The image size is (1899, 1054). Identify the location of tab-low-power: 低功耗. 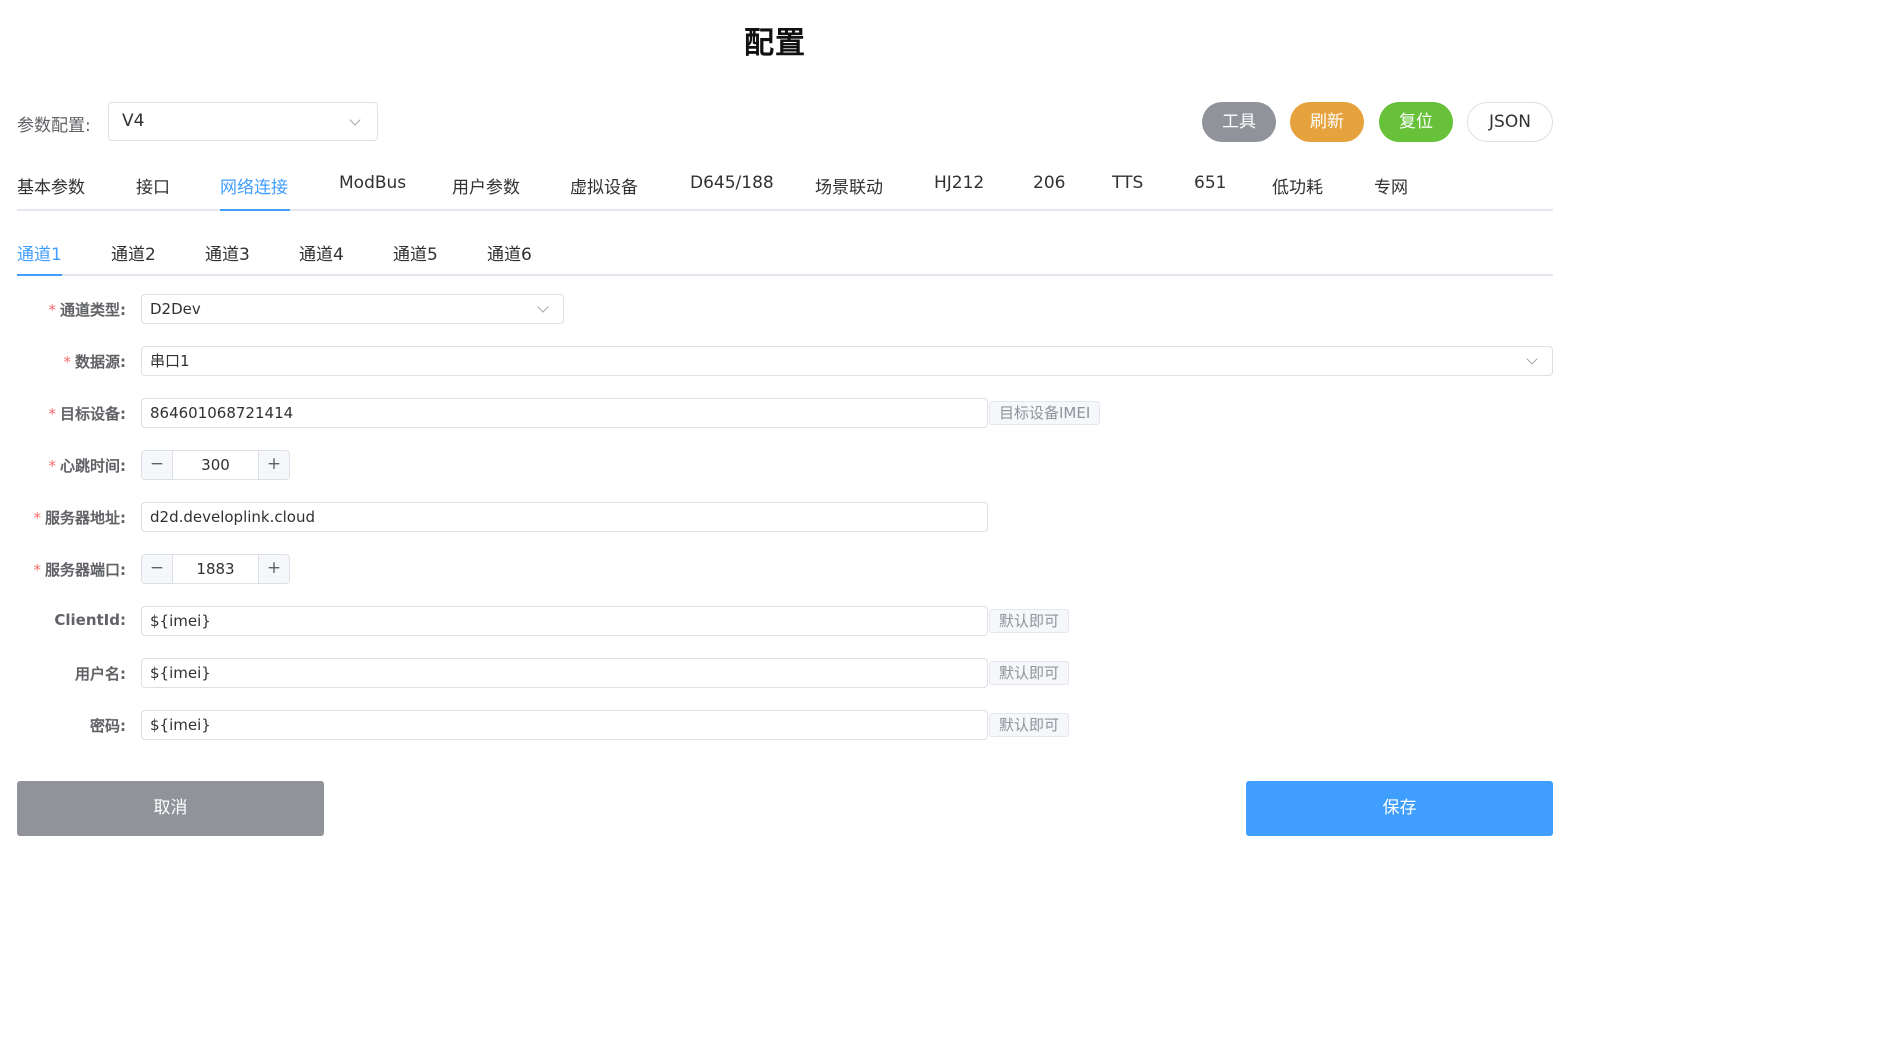
(1297, 185).